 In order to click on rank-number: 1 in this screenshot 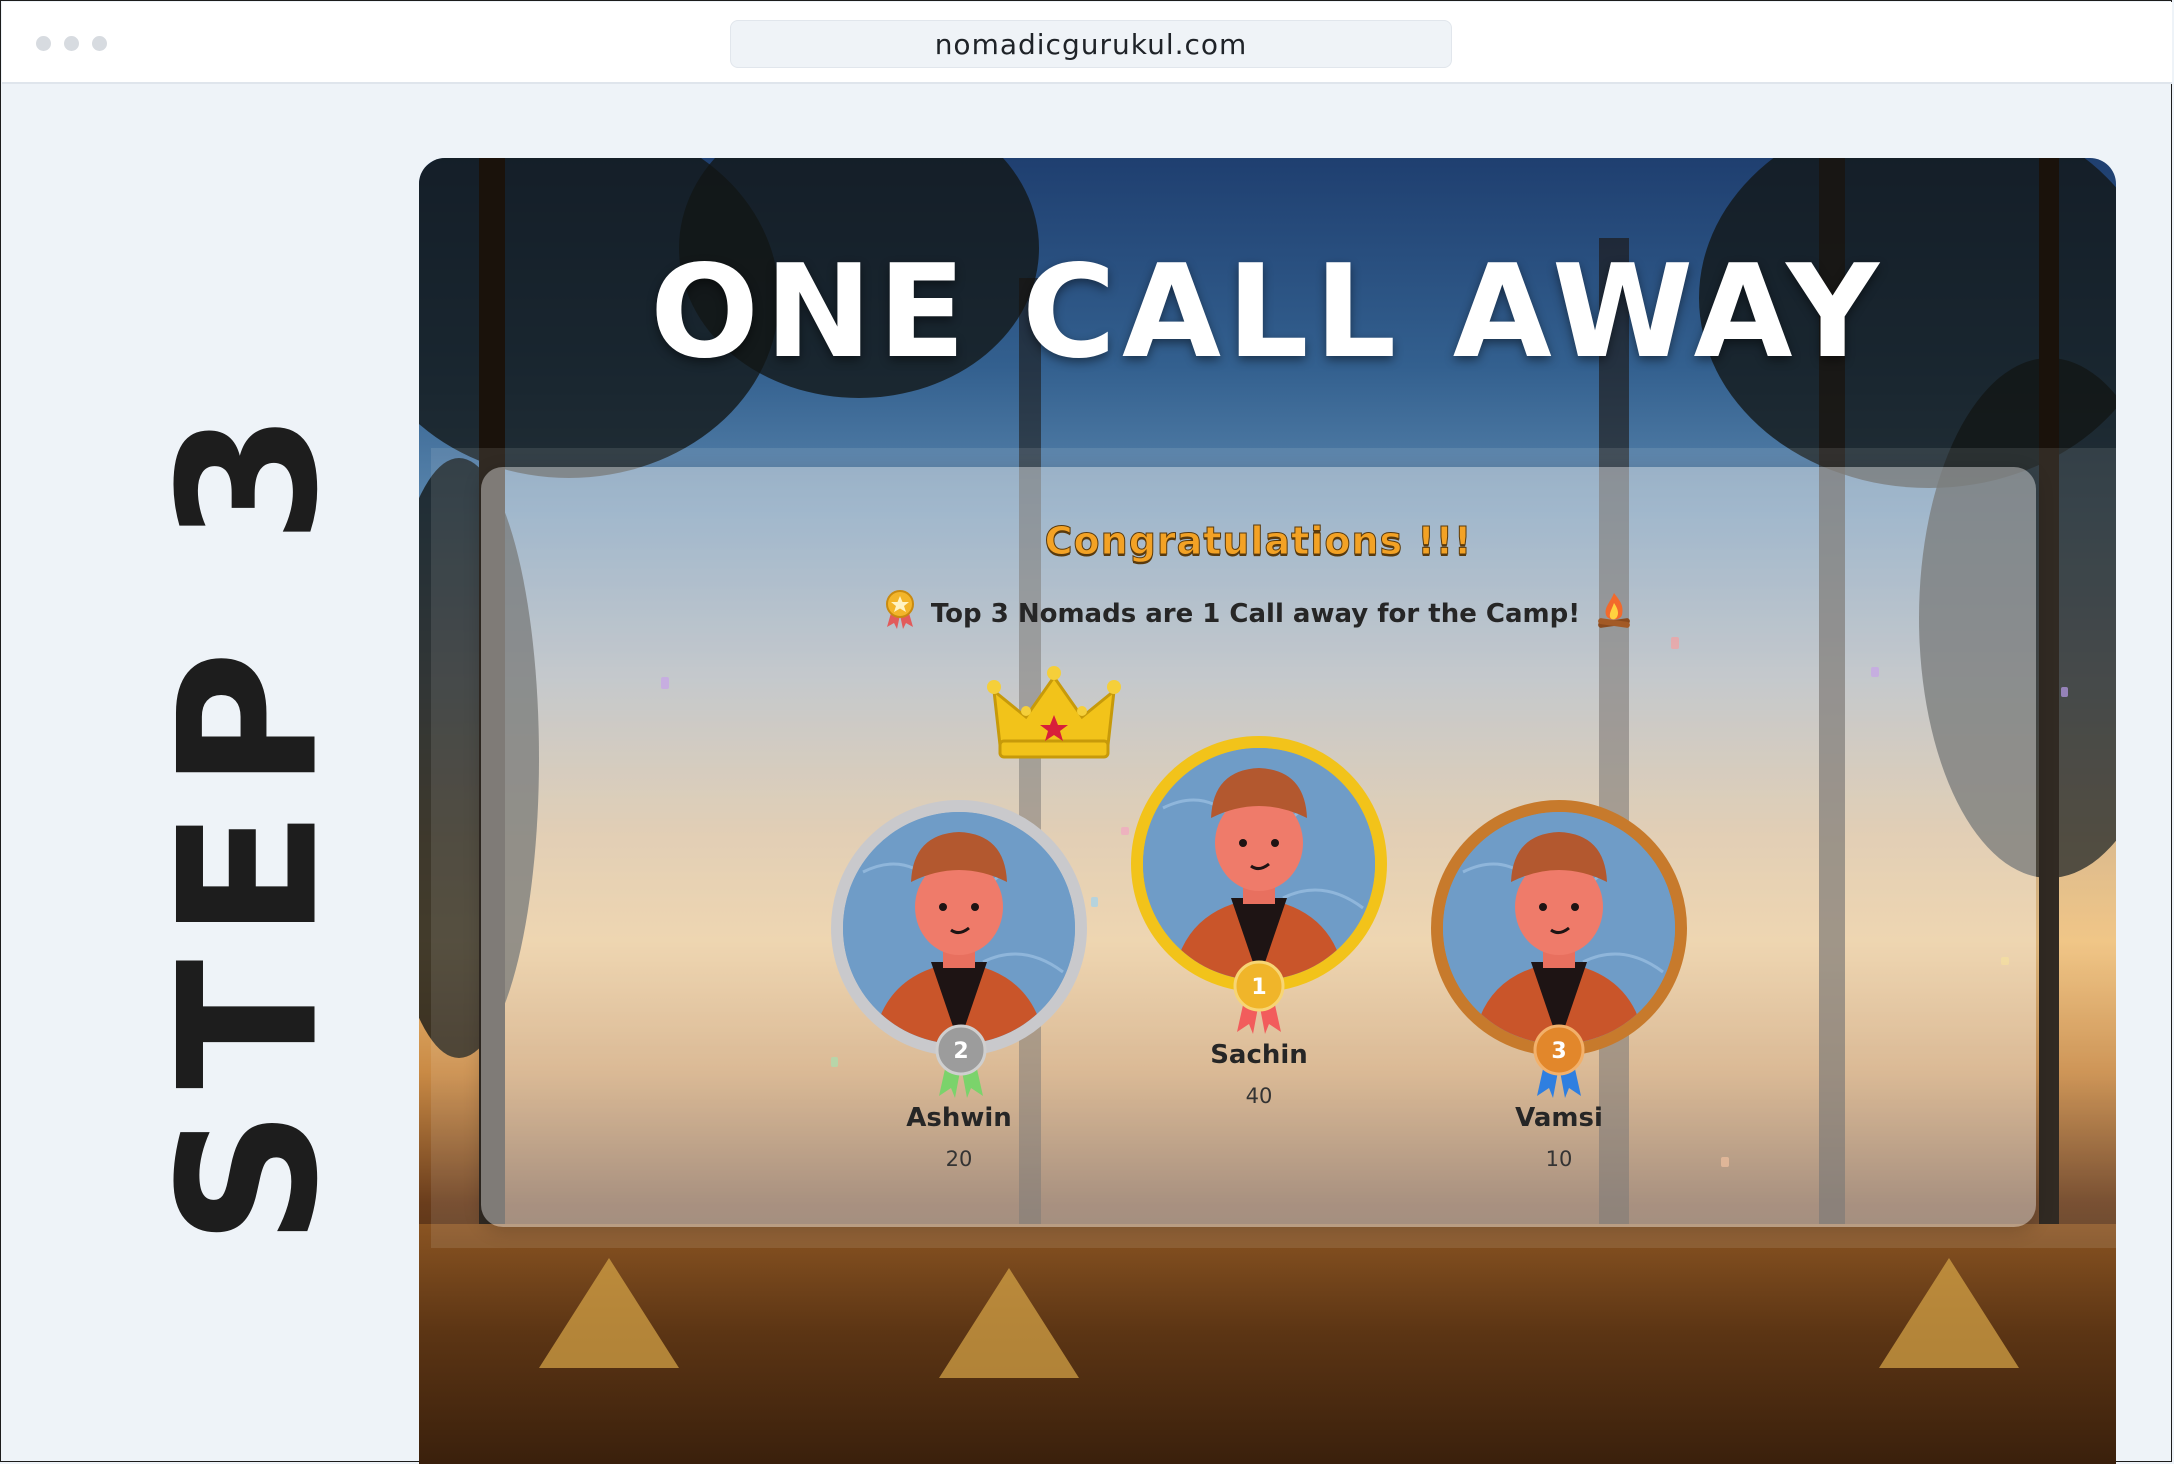, I will do `click(1258, 987)`.